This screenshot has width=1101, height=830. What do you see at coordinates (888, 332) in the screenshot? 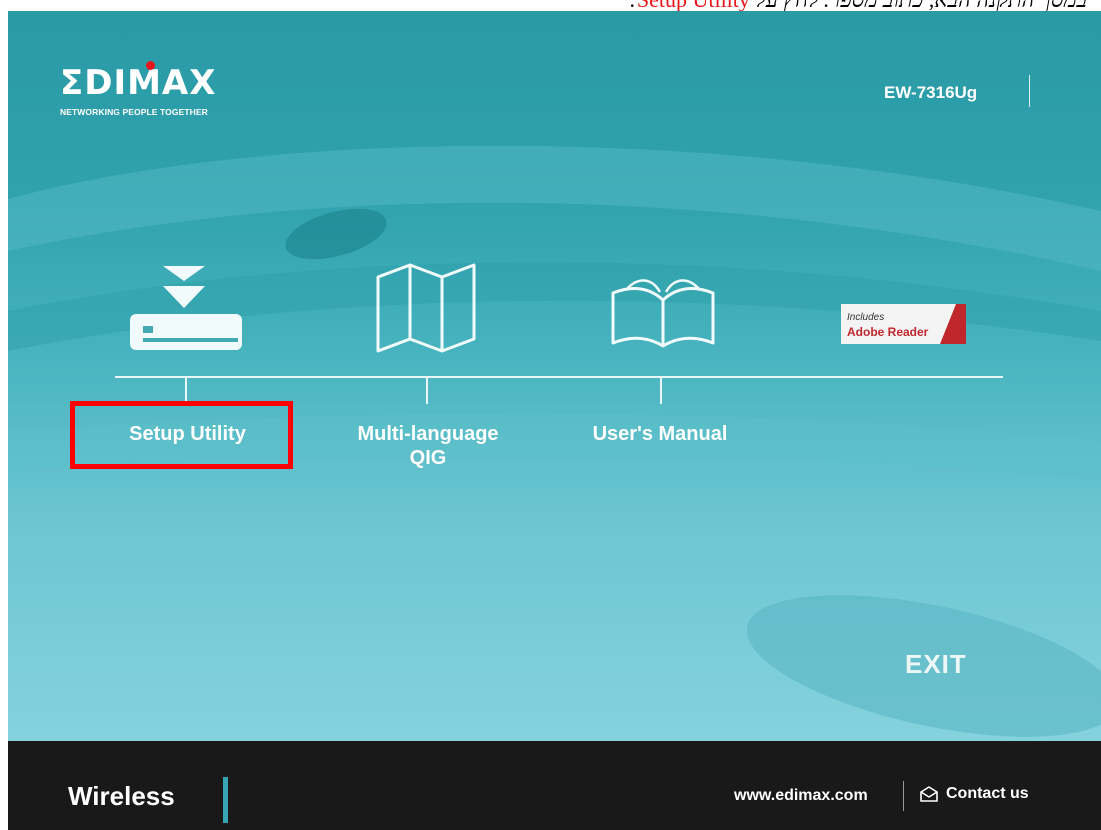
I see `adobe-reader-text: Adobe Reader` at bounding box center [888, 332].